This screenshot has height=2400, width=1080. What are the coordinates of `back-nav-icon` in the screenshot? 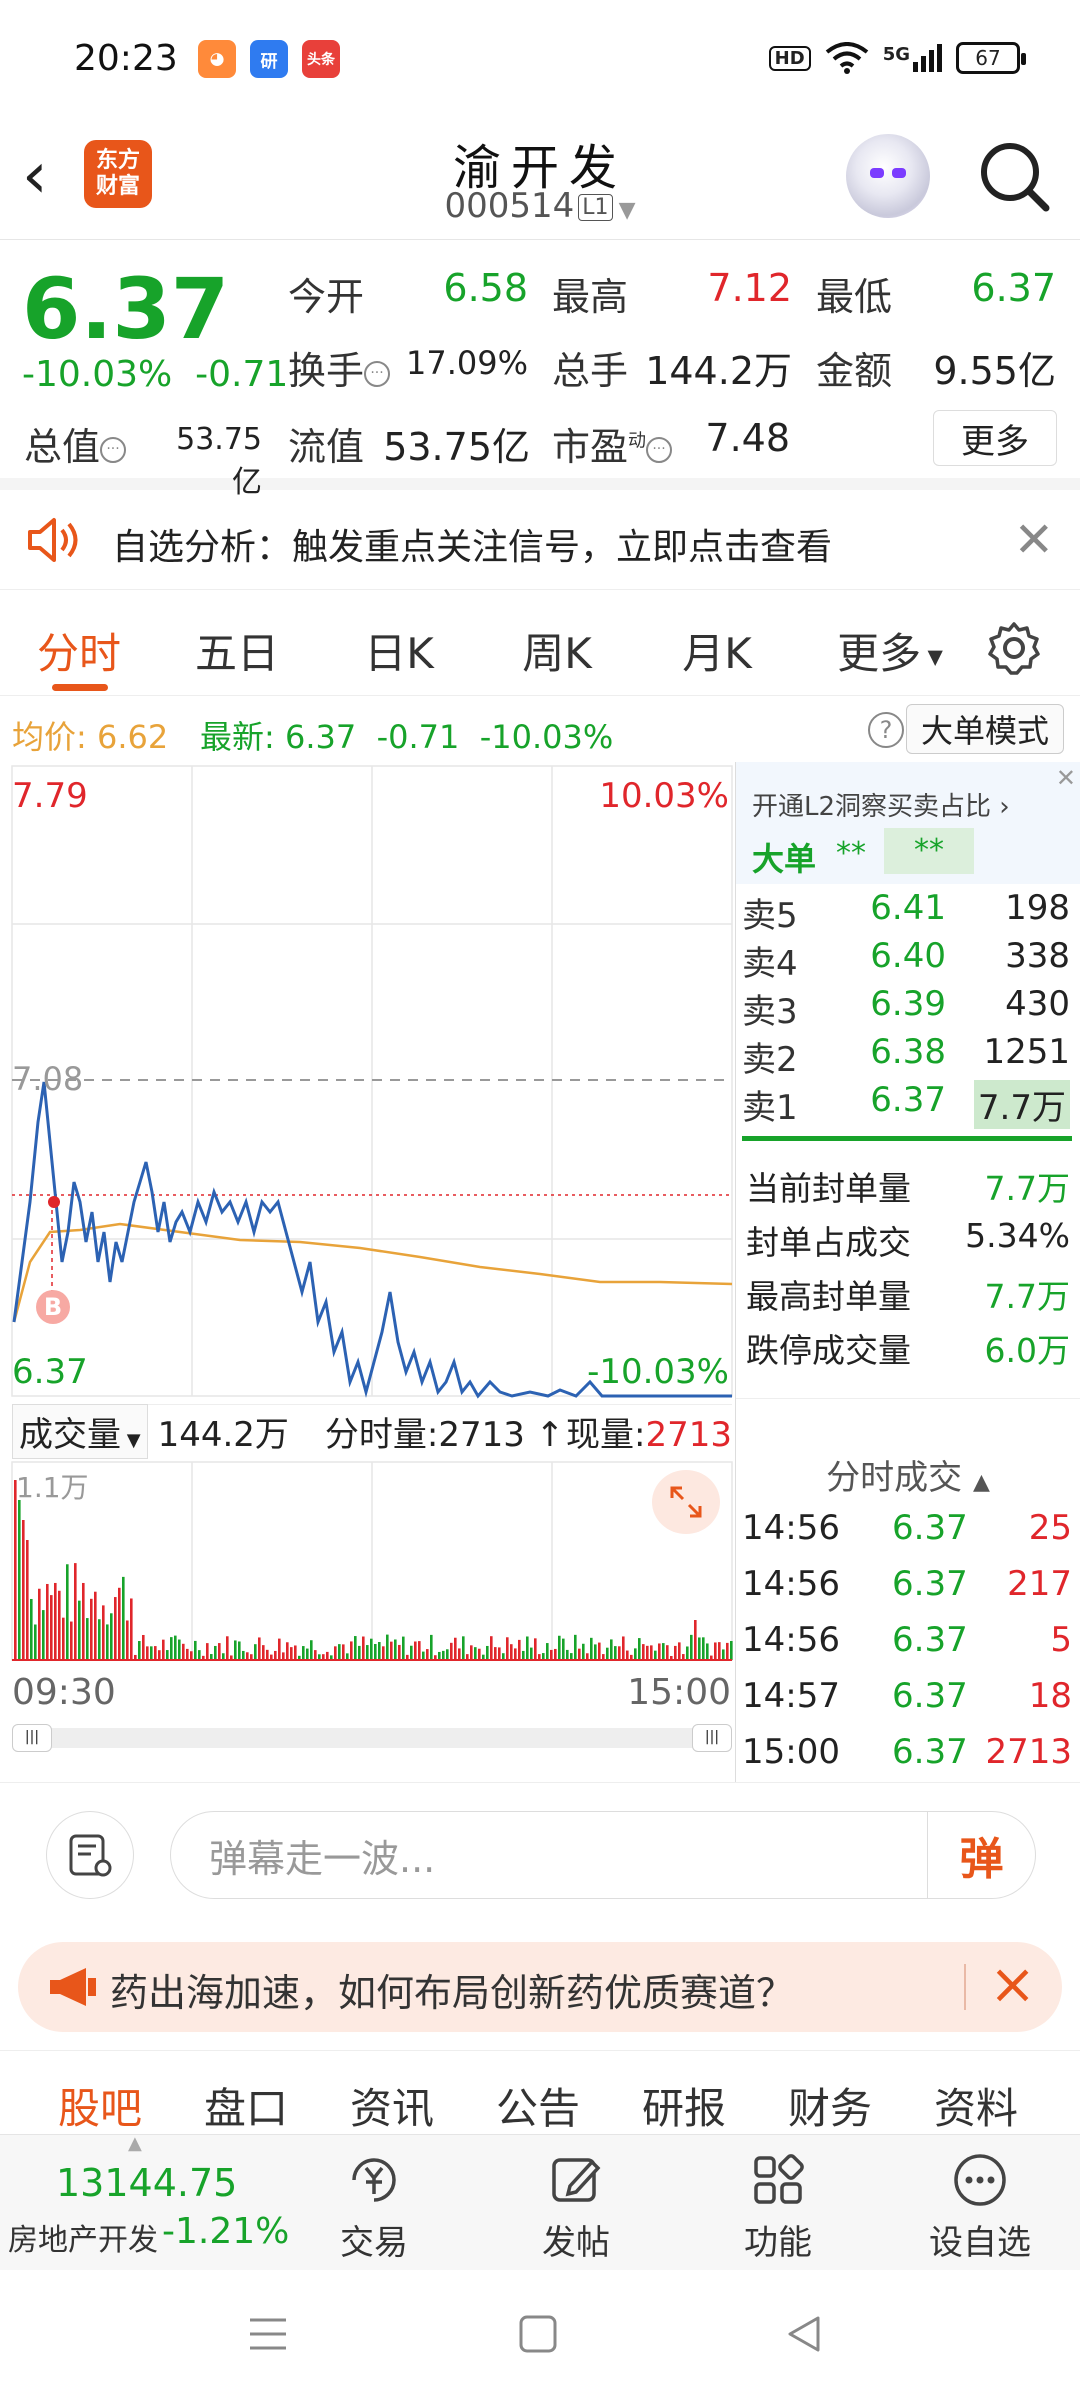 It's located at (804, 2334).